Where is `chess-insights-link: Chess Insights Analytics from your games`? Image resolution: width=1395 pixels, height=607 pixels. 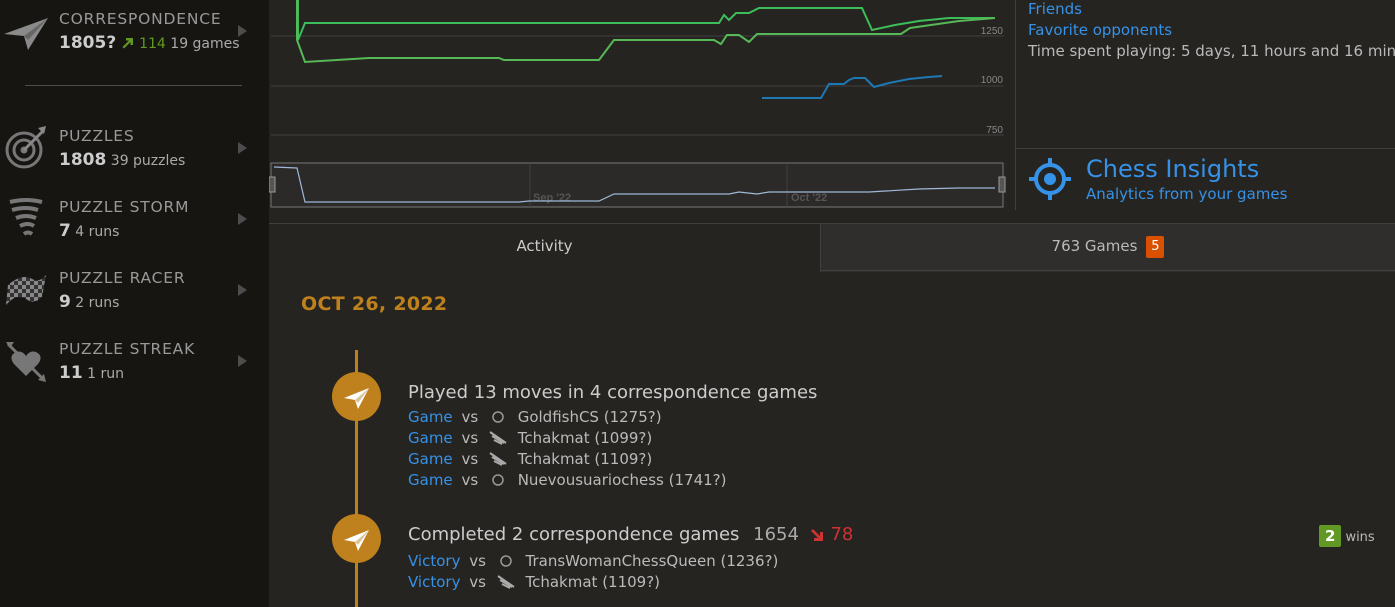 chess-insights-link: Chess Insights Analytics from your games is located at coordinates (1205, 179).